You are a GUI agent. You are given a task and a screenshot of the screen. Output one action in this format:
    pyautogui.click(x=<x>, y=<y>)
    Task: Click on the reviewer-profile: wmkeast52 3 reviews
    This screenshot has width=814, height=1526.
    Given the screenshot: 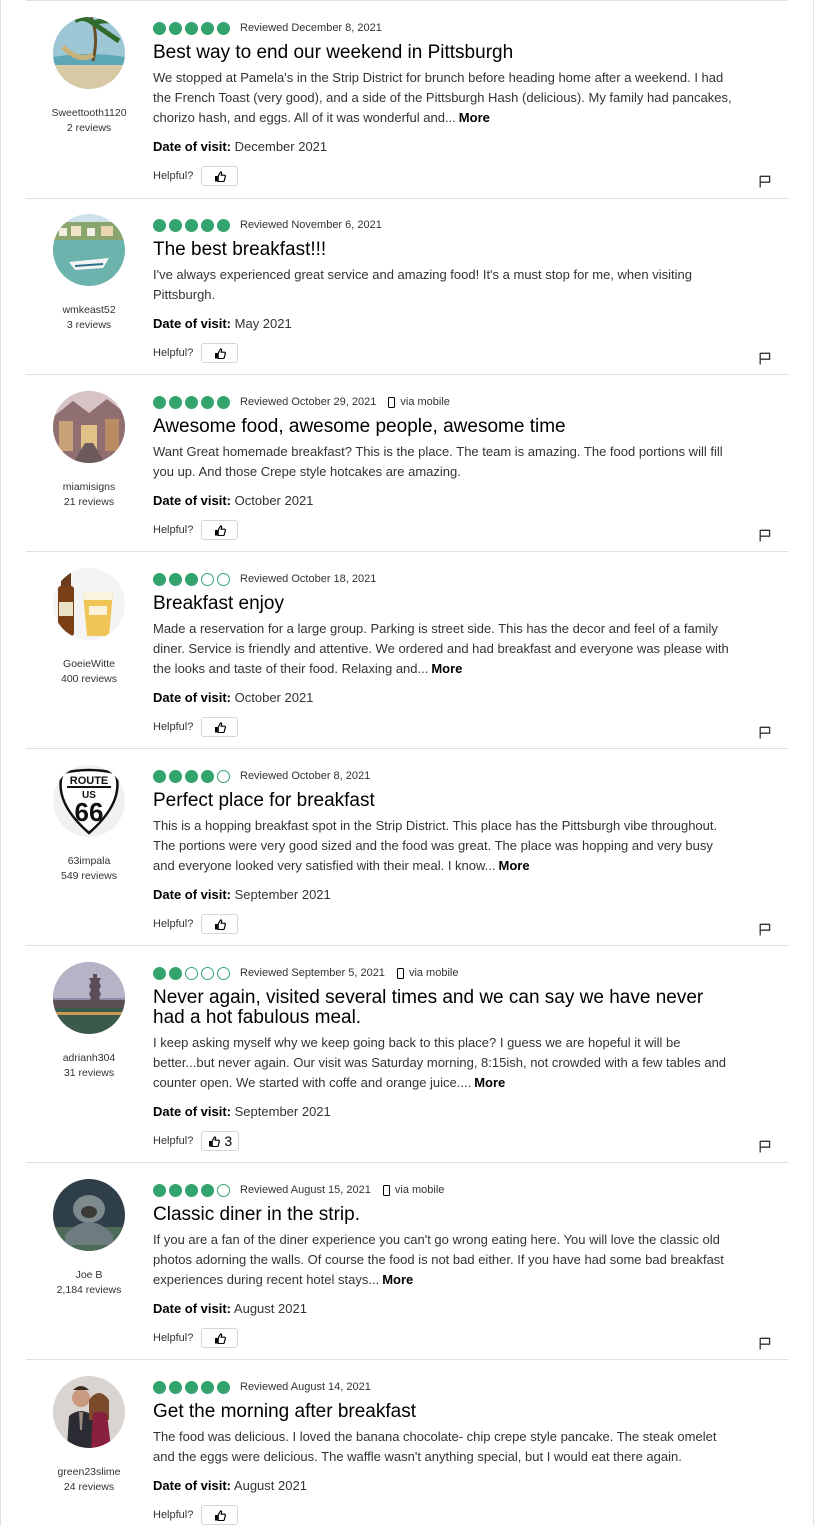 What is the action you would take?
    pyautogui.click(x=89, y=273)
    